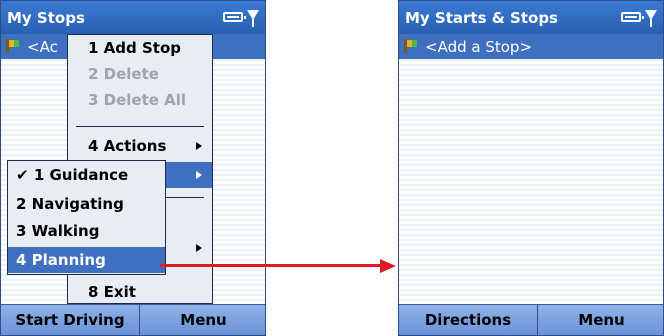 The height and width of the screenshot is (336, 664). Describe the element at coordinates (123, 74) in the screenshot. I see `menu-item-delete: 2 Delete` at that location.